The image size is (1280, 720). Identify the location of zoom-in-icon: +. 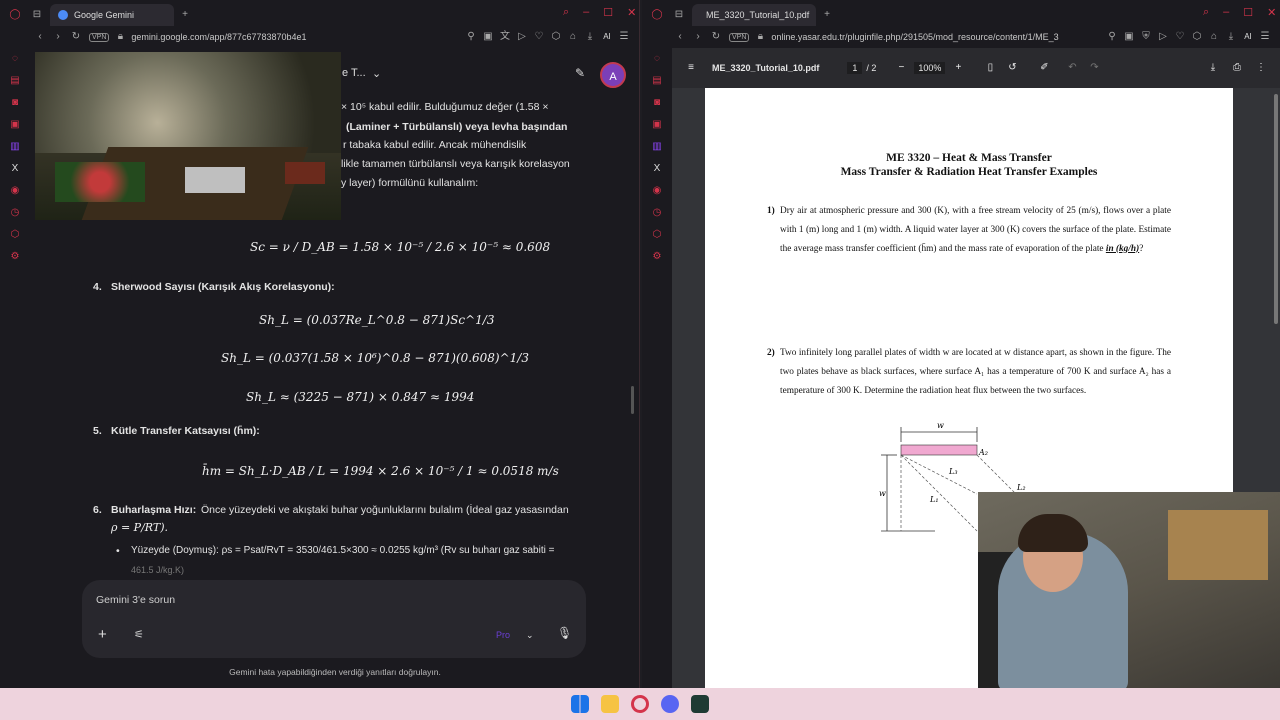
(958, 68).